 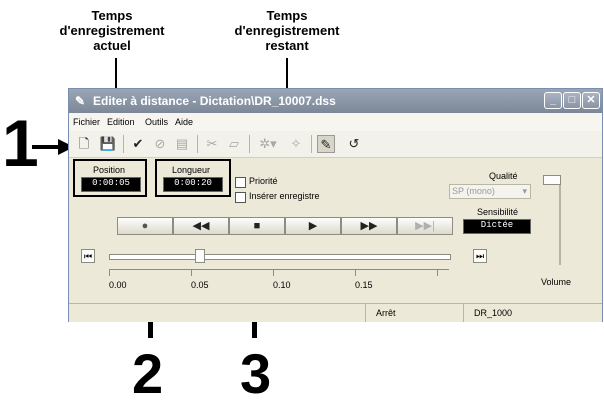 I want to click on length-display: 0:00:20, so click(x=193, y=184).